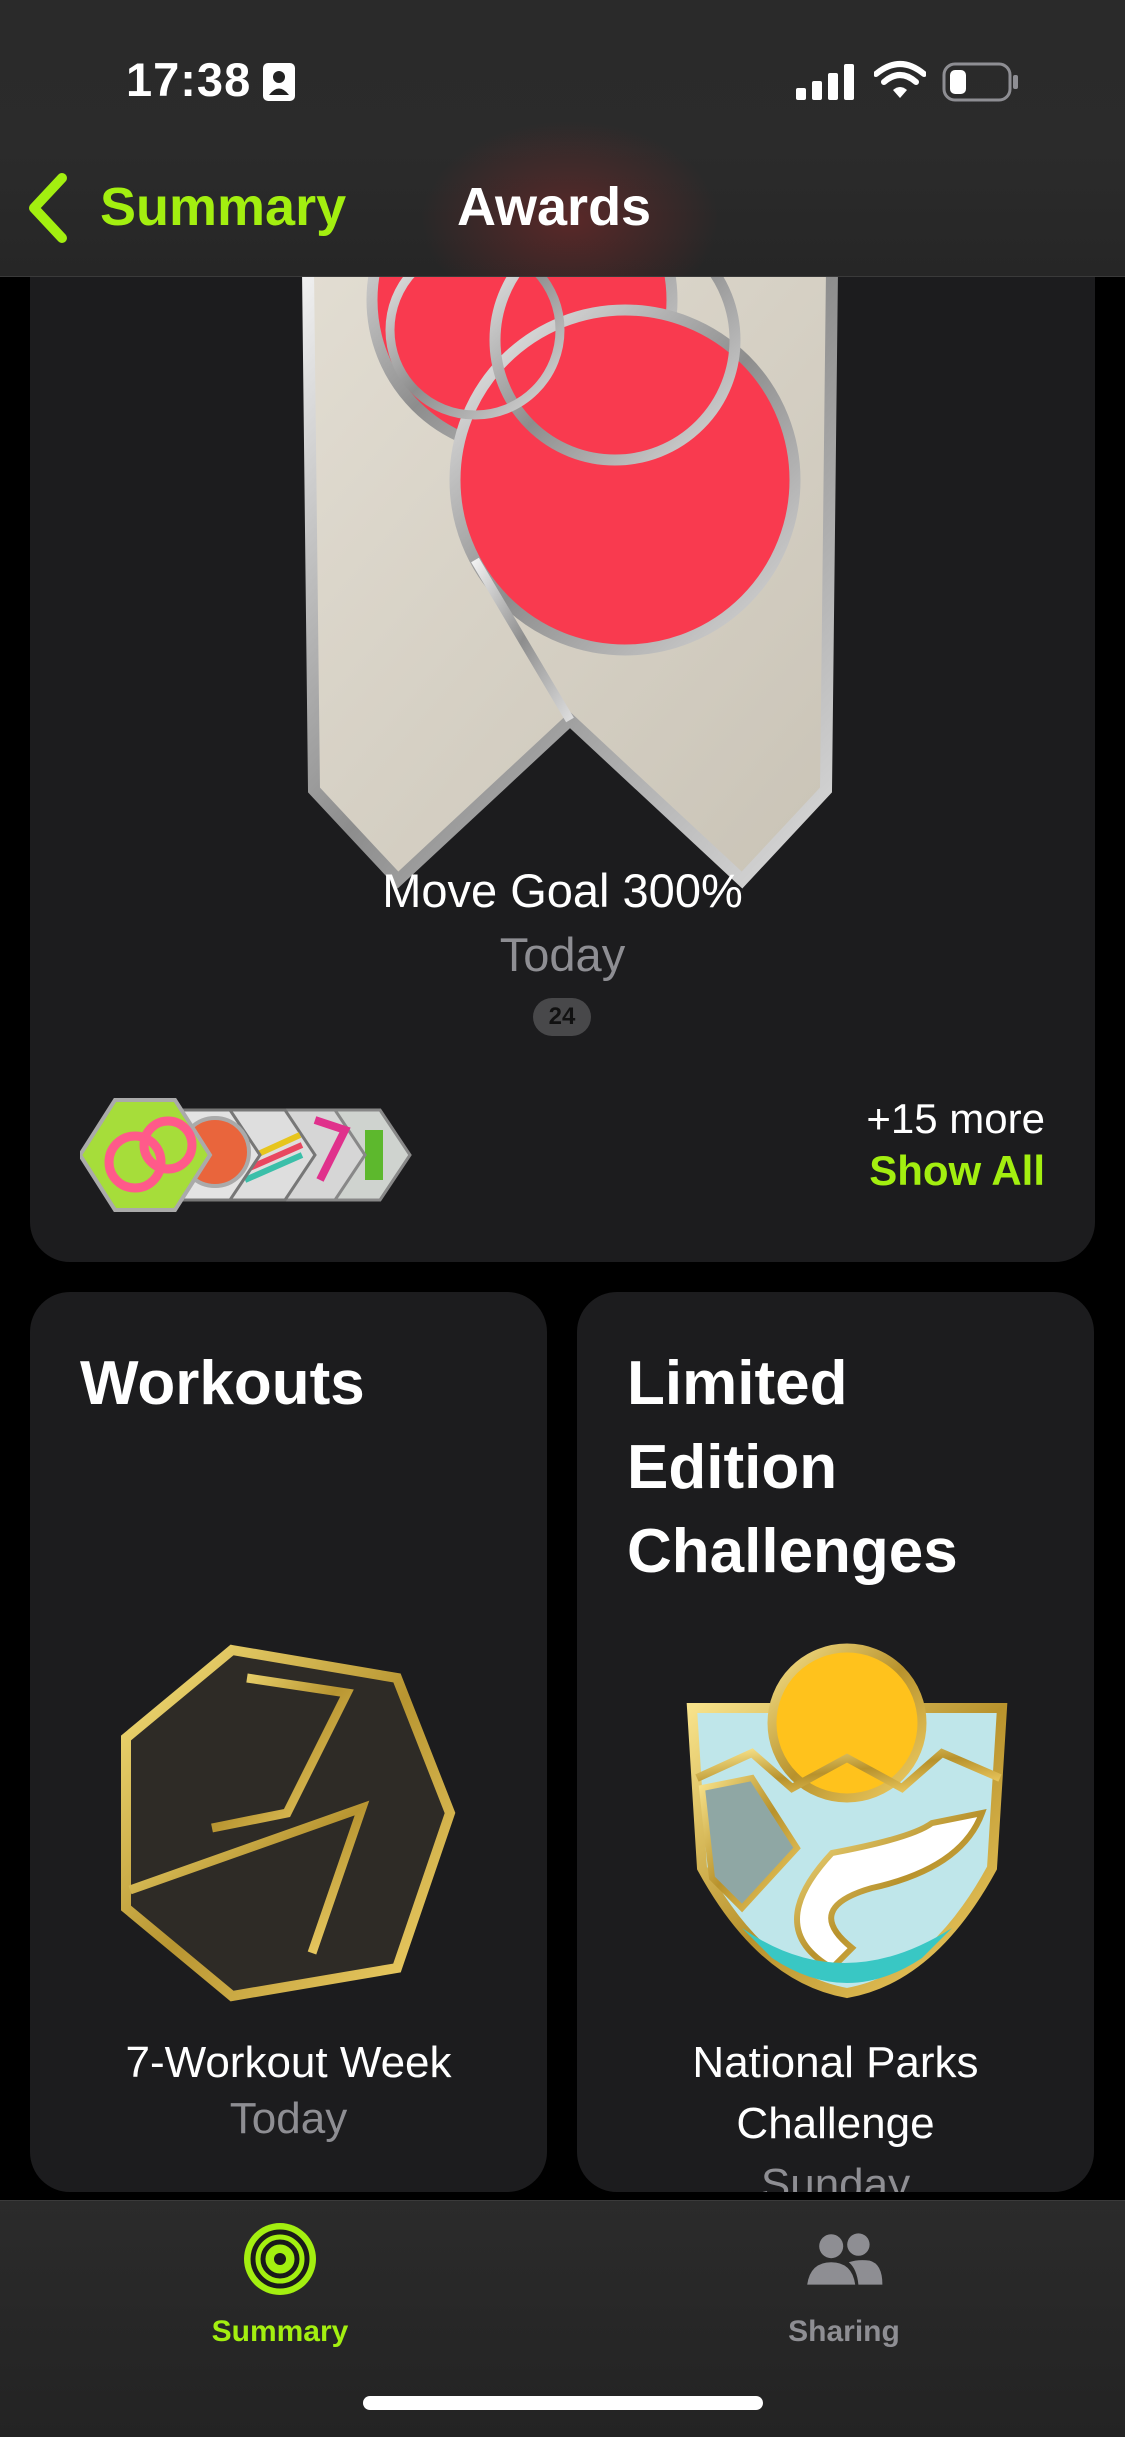  I want to click on wifi-icon, so click(900, 79).